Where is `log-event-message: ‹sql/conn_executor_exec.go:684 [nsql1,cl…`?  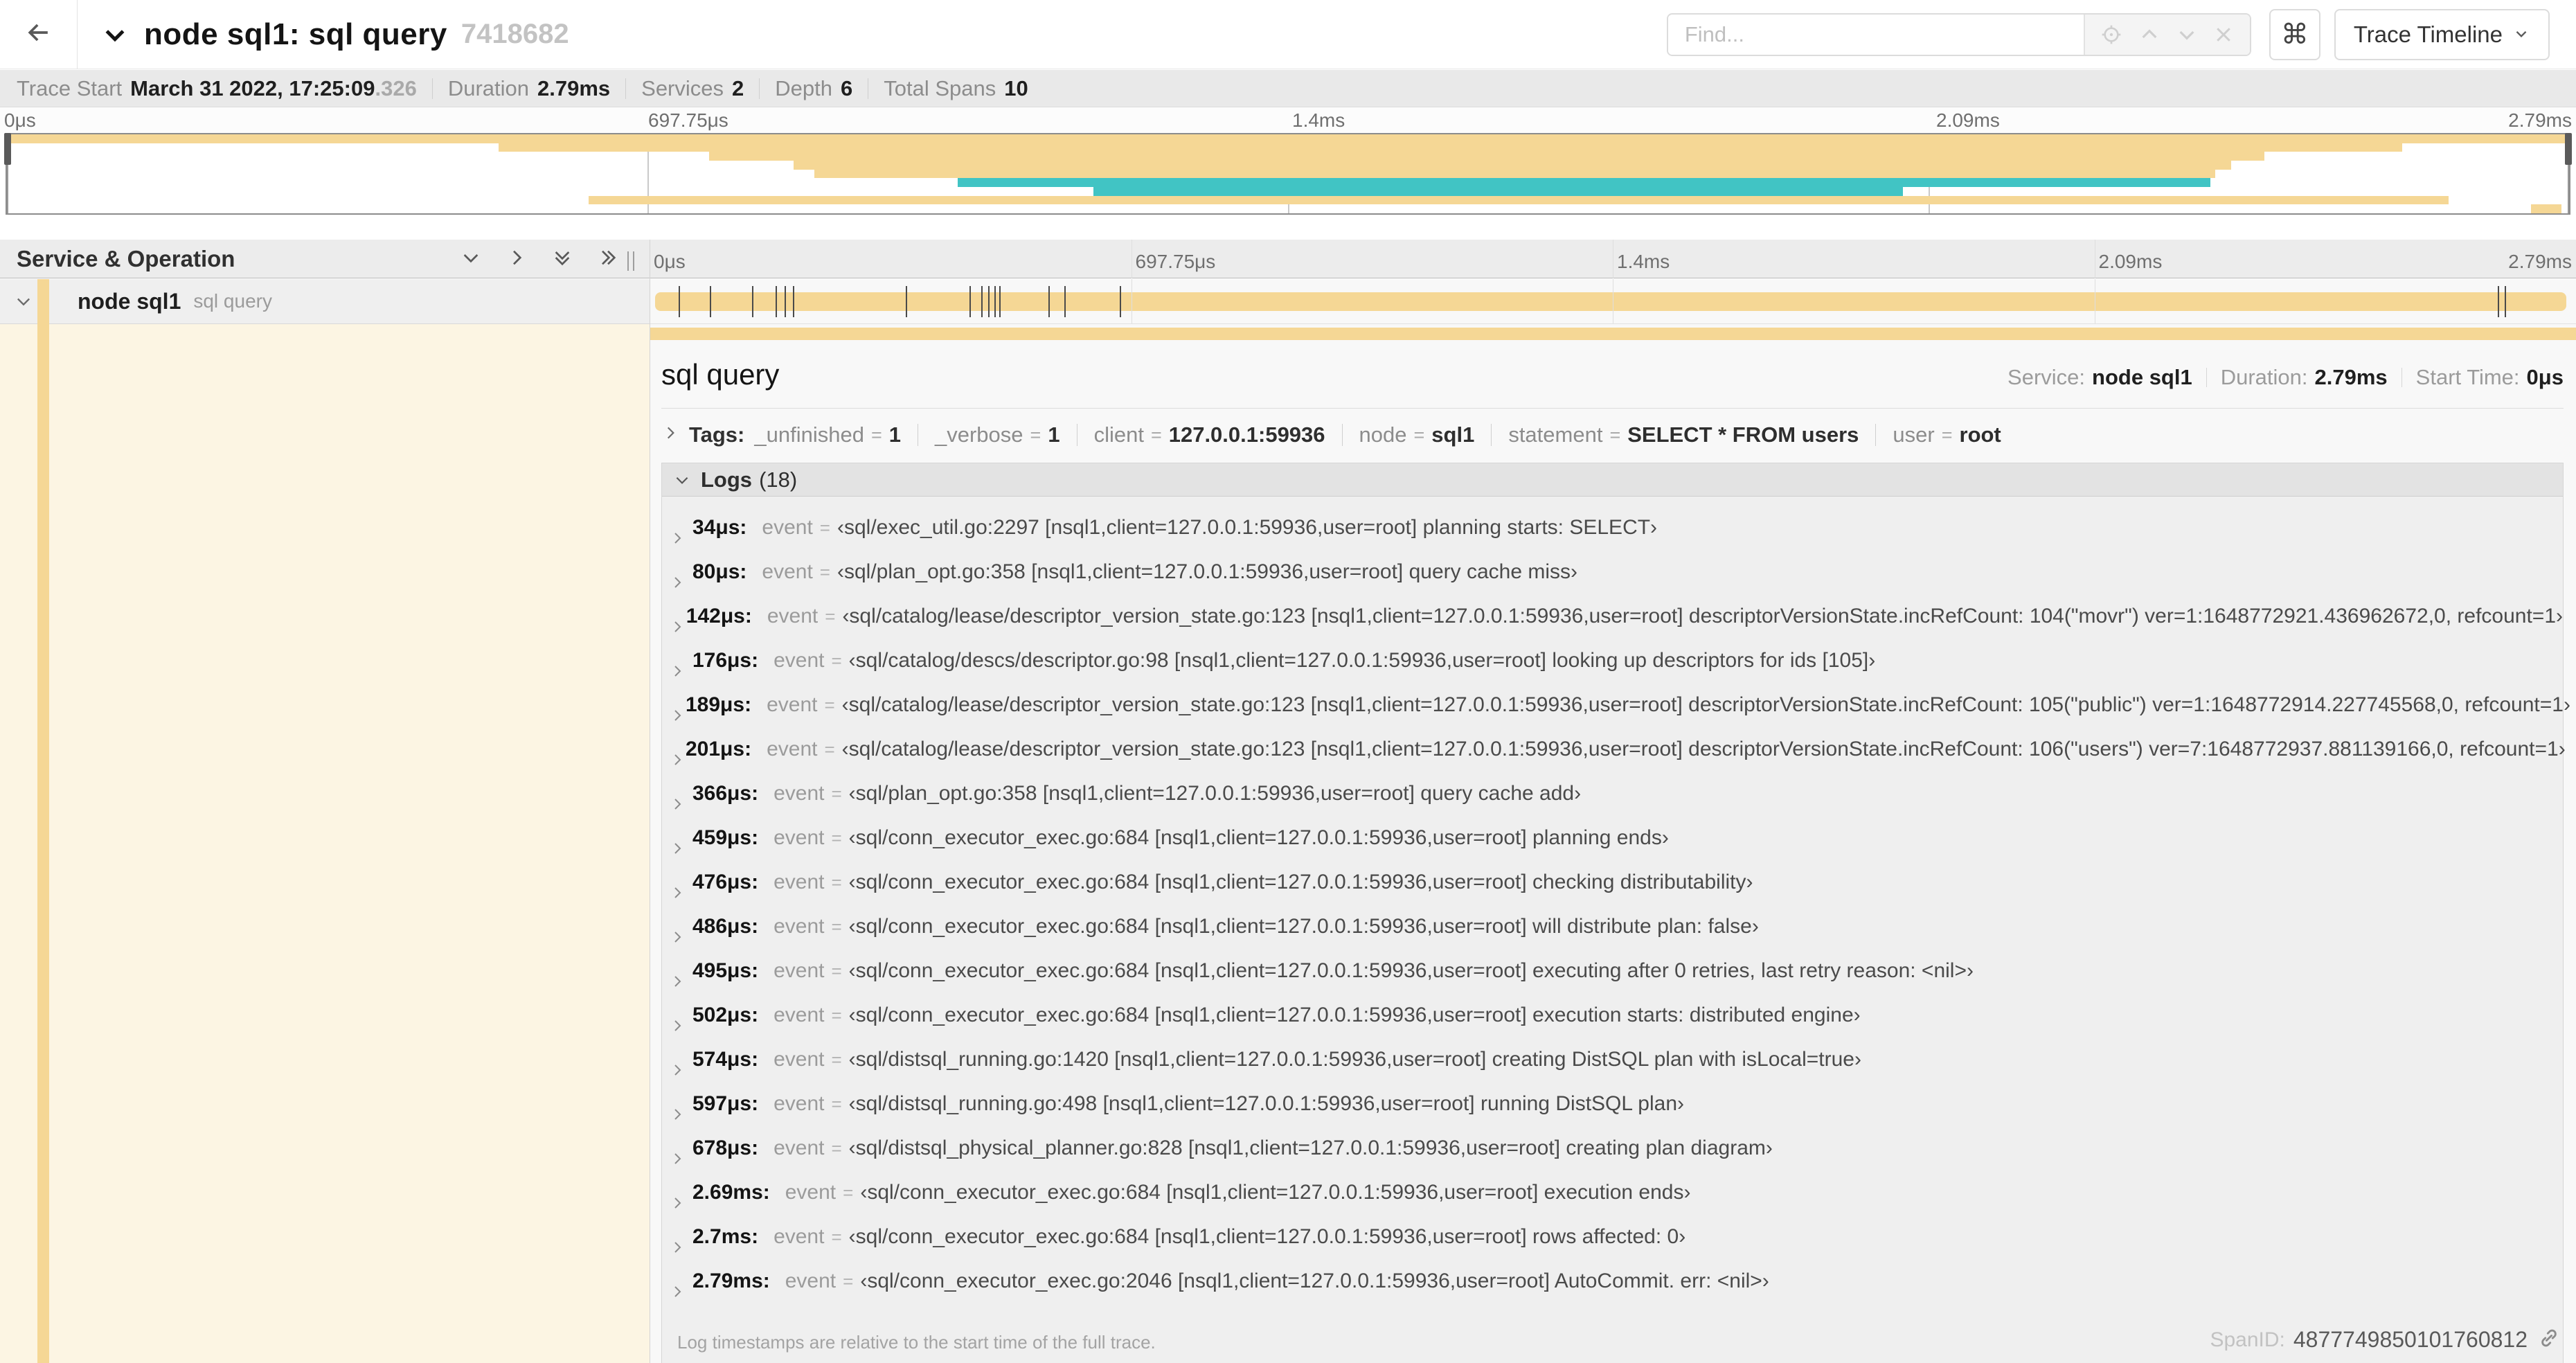 log-event-message: ‹sql/conn_executor_exec.go:684 [nsql1,cl… is located at coordinates (1354, 1015).